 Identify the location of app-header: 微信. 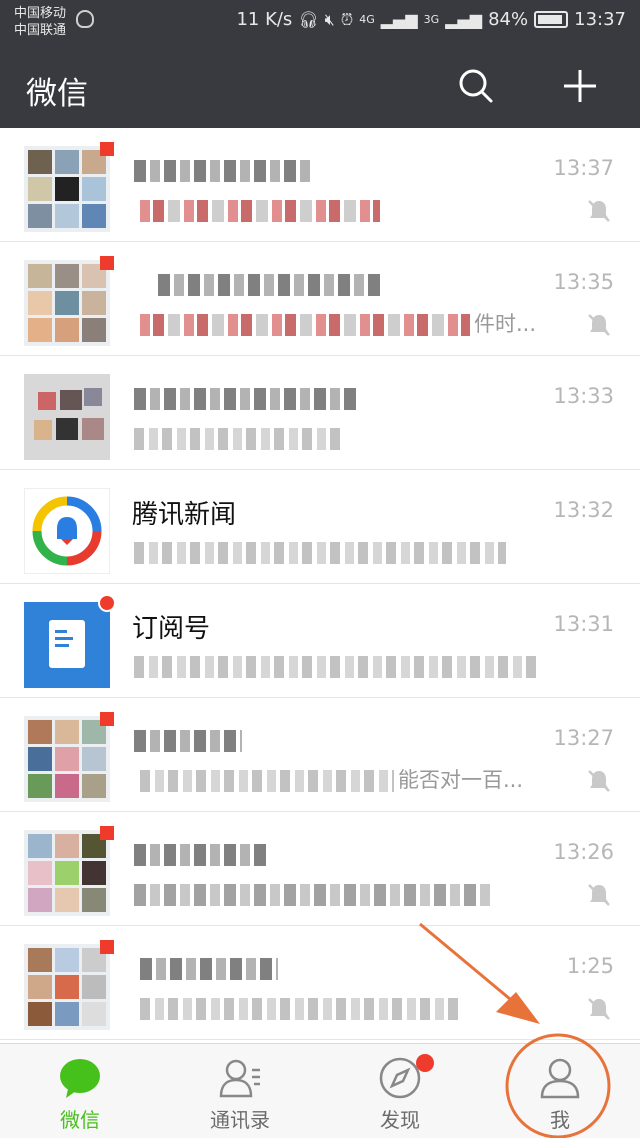
(320, 86).